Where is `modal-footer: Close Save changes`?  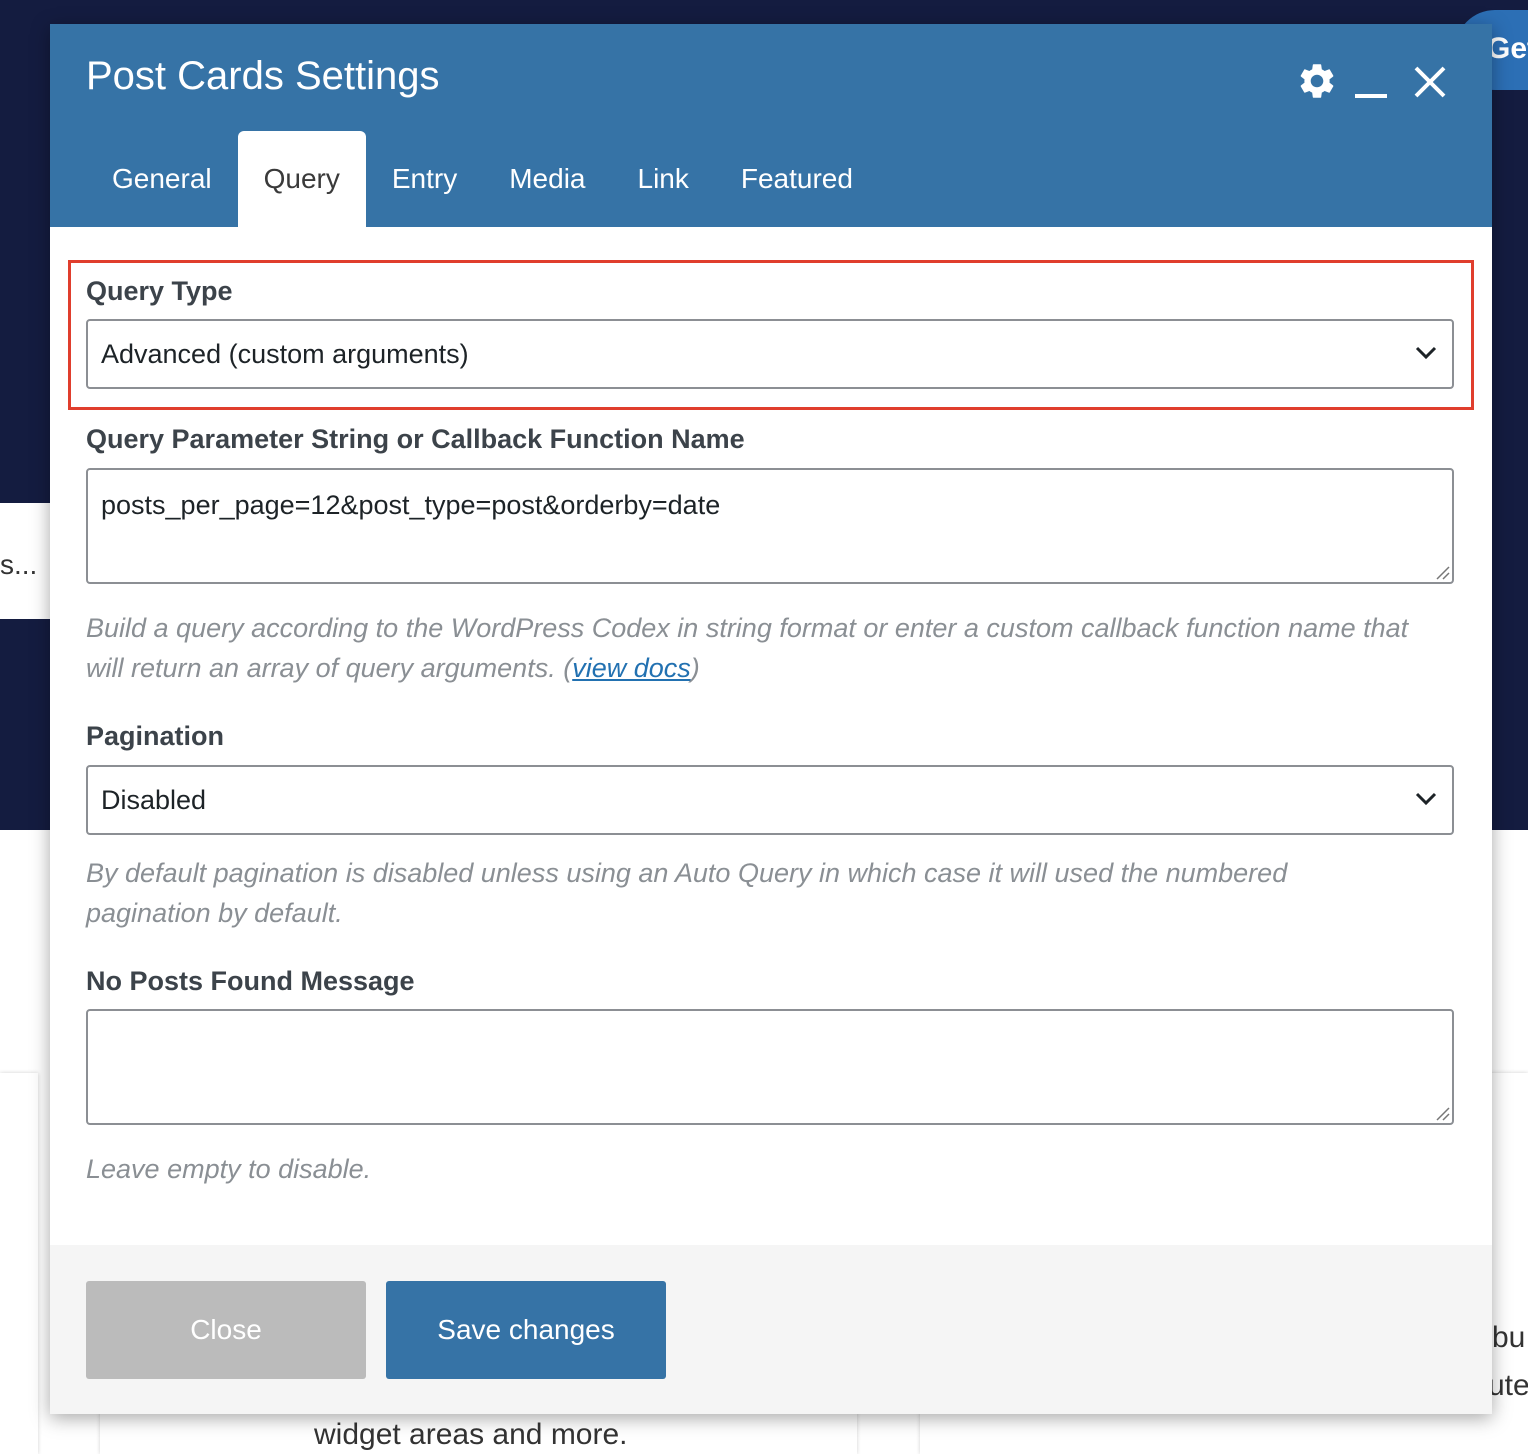 modal-footer: Close Save changes is located at coordinates (771, 1329).